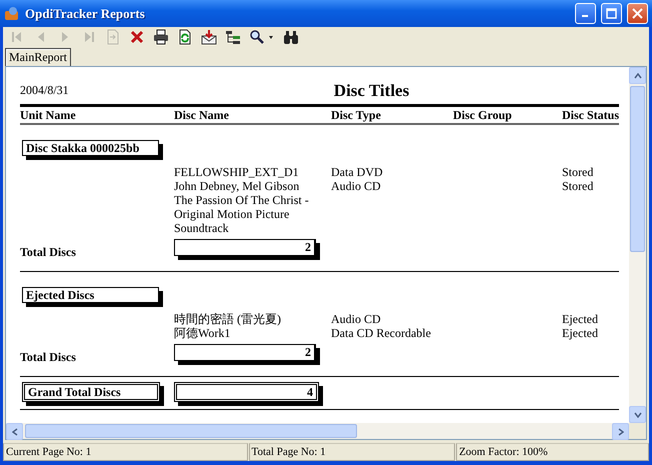 This screenshot has width=652, height=465. What do you see at coordinates (620, 431) in the screenshot?
I see `scroll-right-button` at bounding box center [620, 431].